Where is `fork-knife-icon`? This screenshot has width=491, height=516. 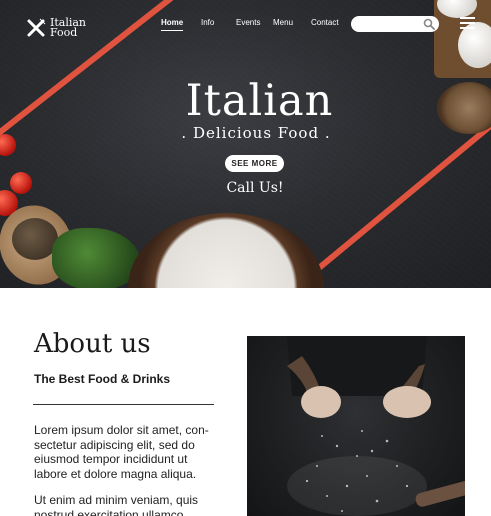
fork-knife-icon is located at coordinates (36, 27).